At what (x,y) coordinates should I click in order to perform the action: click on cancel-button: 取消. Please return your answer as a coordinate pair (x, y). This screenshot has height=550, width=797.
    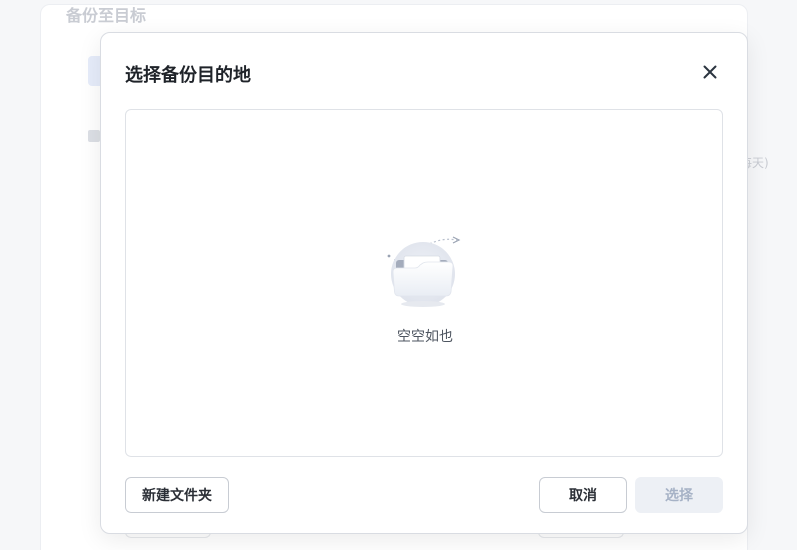
    Looking at the image, I should click on (583, 495).